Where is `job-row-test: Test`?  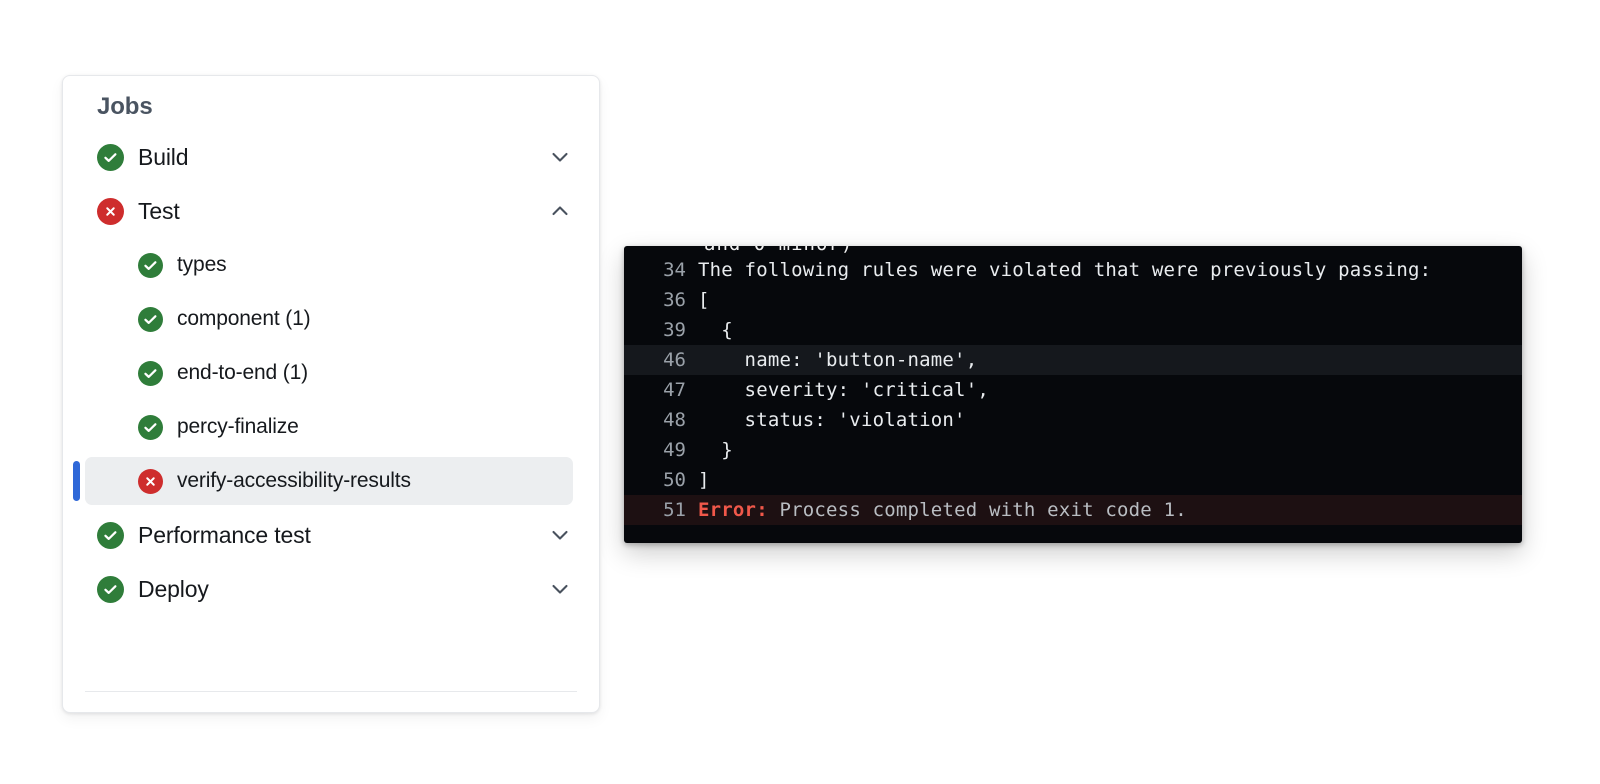
job-row-test: Test is located at coordinates (335, 211).